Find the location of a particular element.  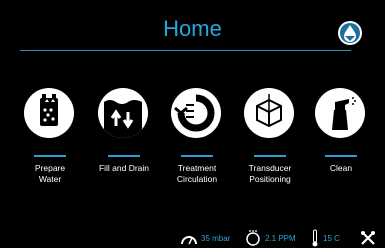

thermometer-icon is located at coordinates (315, 238).